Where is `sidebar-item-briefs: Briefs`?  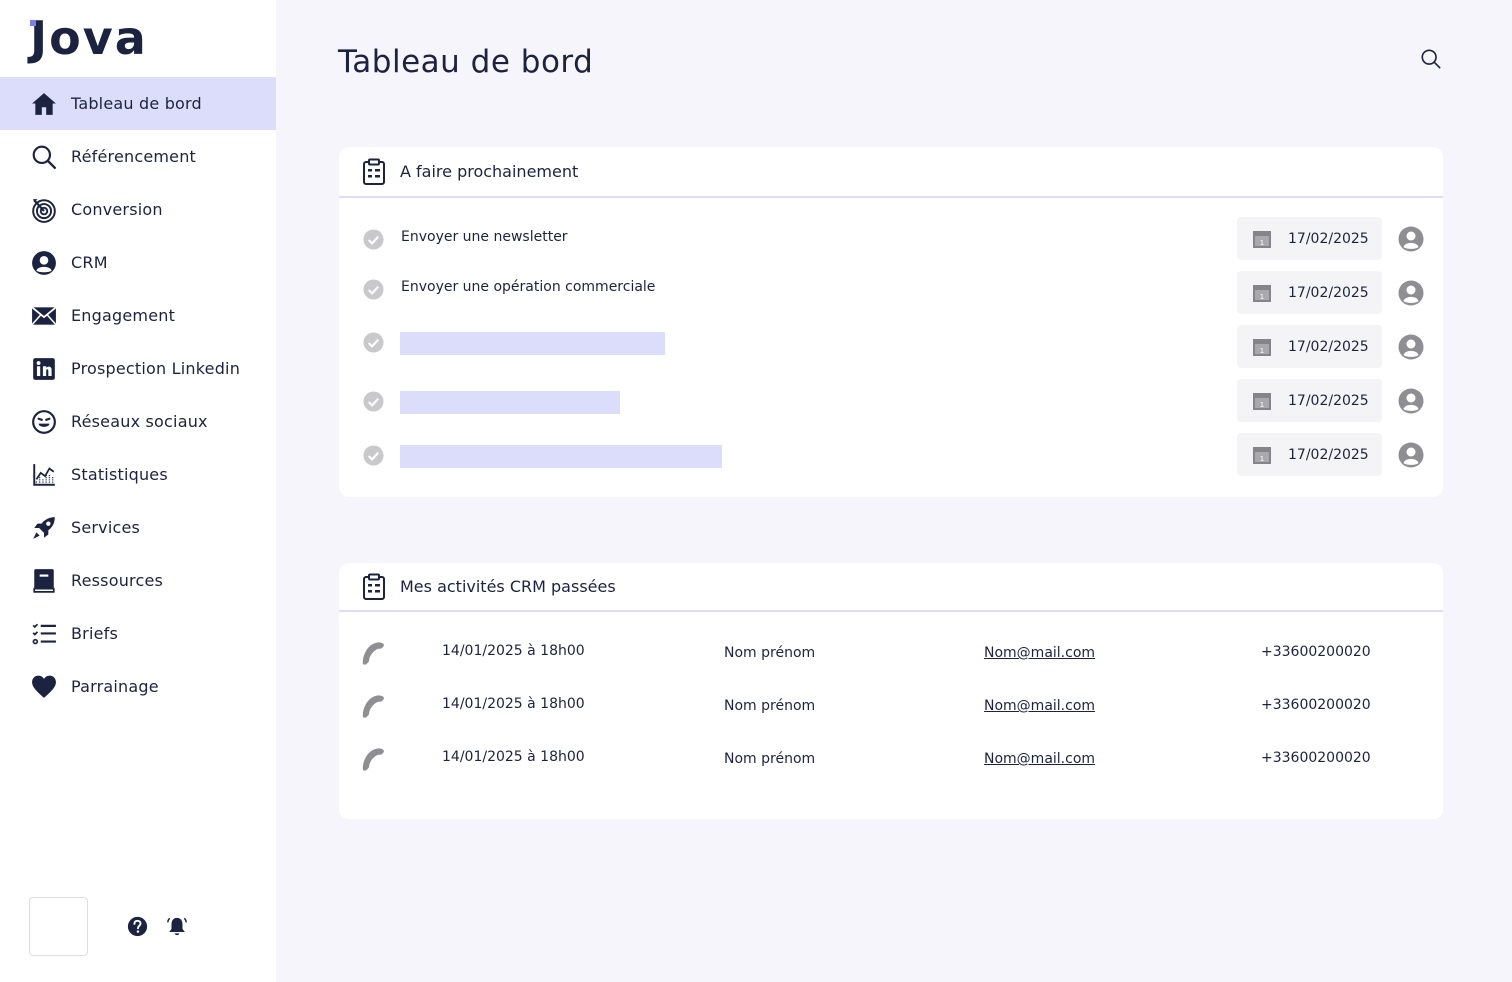 sidebar-item-briefs: Briefs is located at coordinates (138, 633).